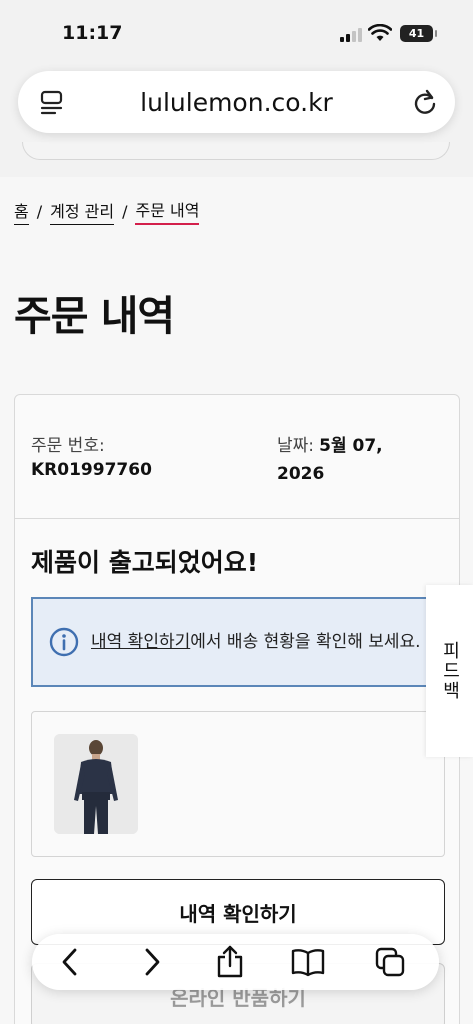 This screenshot has height=1024, width=473. I want to click on order-date-label: 날짜:, so click(296, 446).